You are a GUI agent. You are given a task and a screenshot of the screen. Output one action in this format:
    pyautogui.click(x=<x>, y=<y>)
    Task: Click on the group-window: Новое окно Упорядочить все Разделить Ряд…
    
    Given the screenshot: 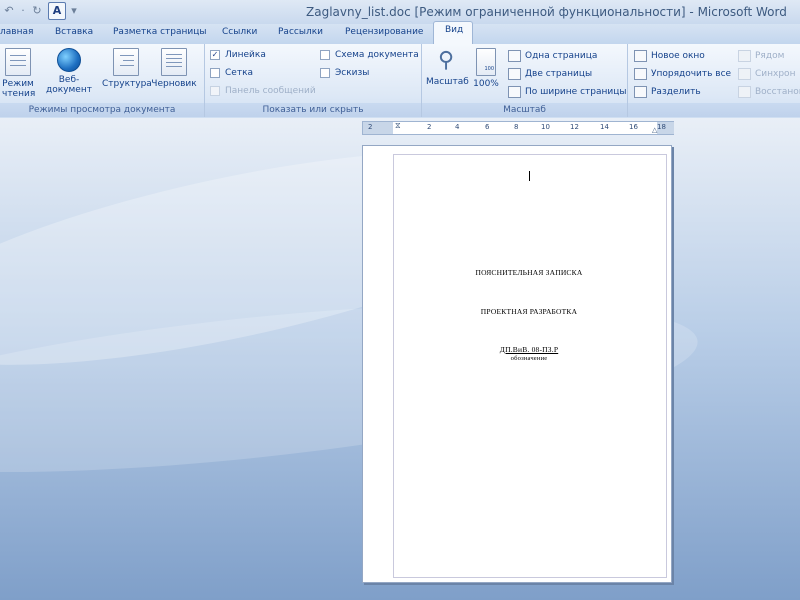 What is the action you would take?
    pyautogui.click(x=714, y=80)
    